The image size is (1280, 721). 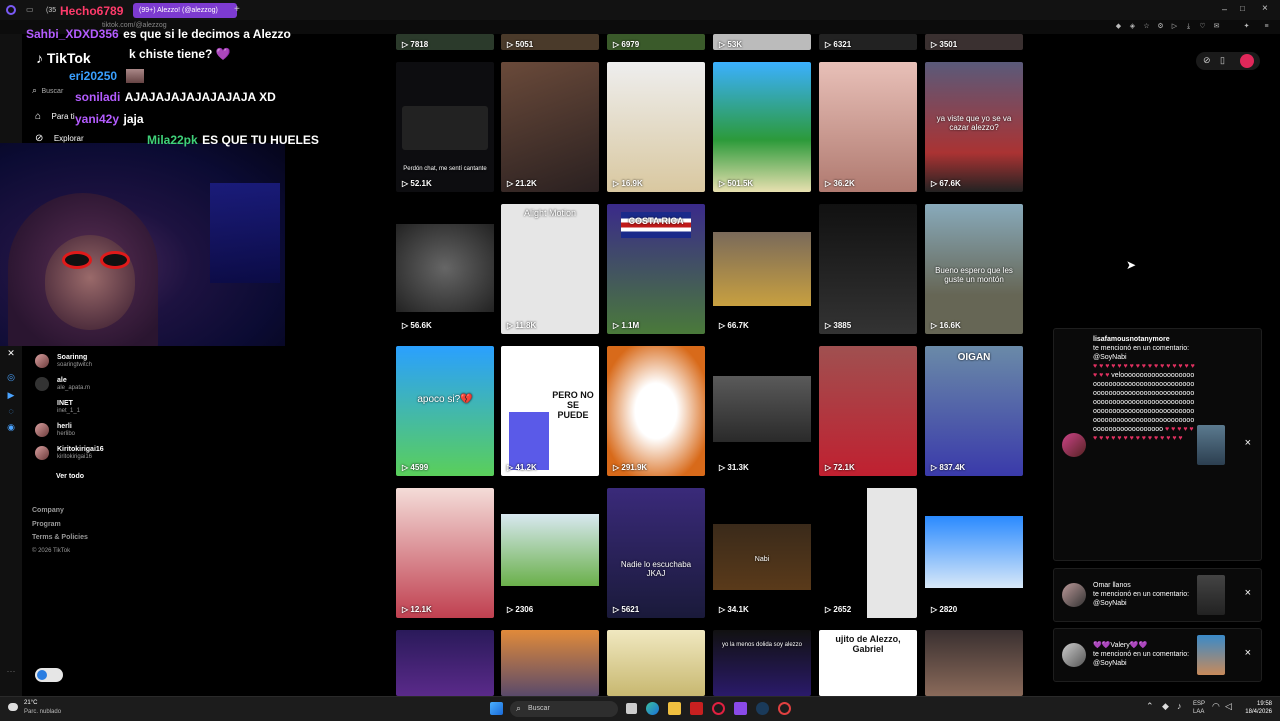 What do you see at coordinates (445, 553) in the screenshot?
I see `video-tile: ▷ 12.1K` at bounding box center [445, 553].